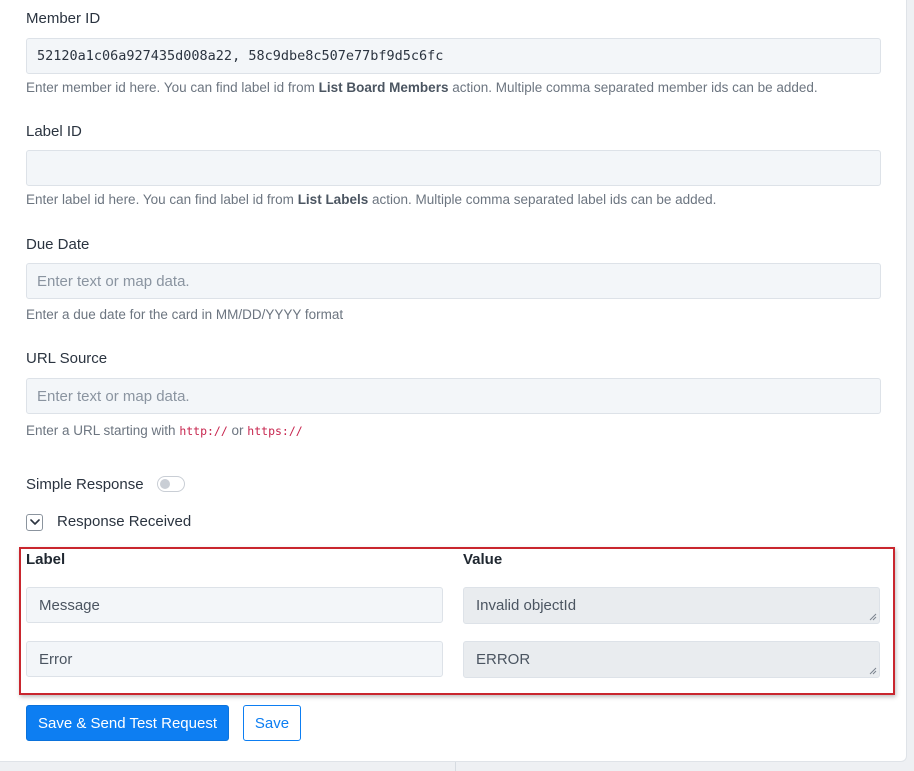  I want to click on http-code: http://, so click(203, 431).